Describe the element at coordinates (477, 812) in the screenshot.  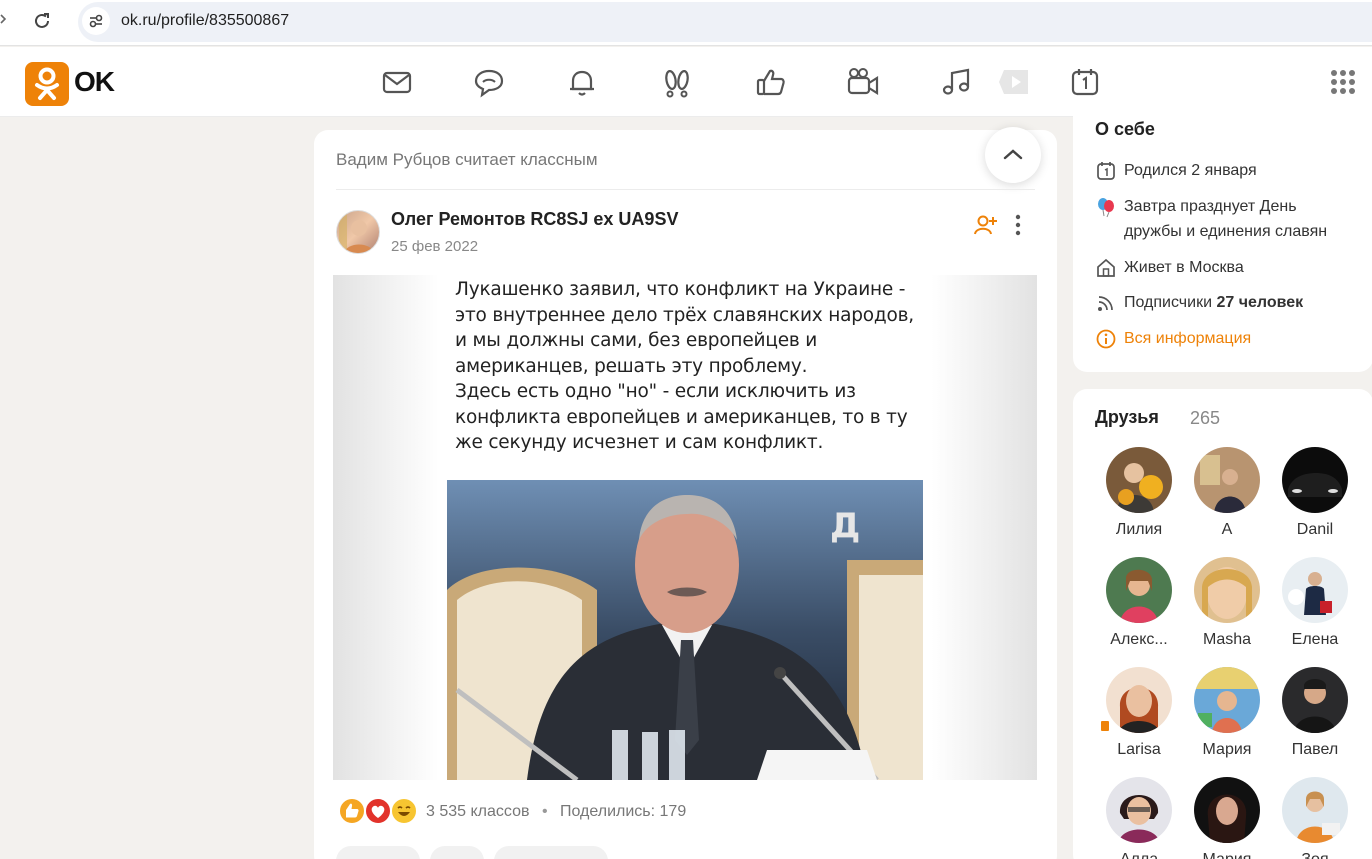
I see `likes-count: 3 535 классов` at that location.